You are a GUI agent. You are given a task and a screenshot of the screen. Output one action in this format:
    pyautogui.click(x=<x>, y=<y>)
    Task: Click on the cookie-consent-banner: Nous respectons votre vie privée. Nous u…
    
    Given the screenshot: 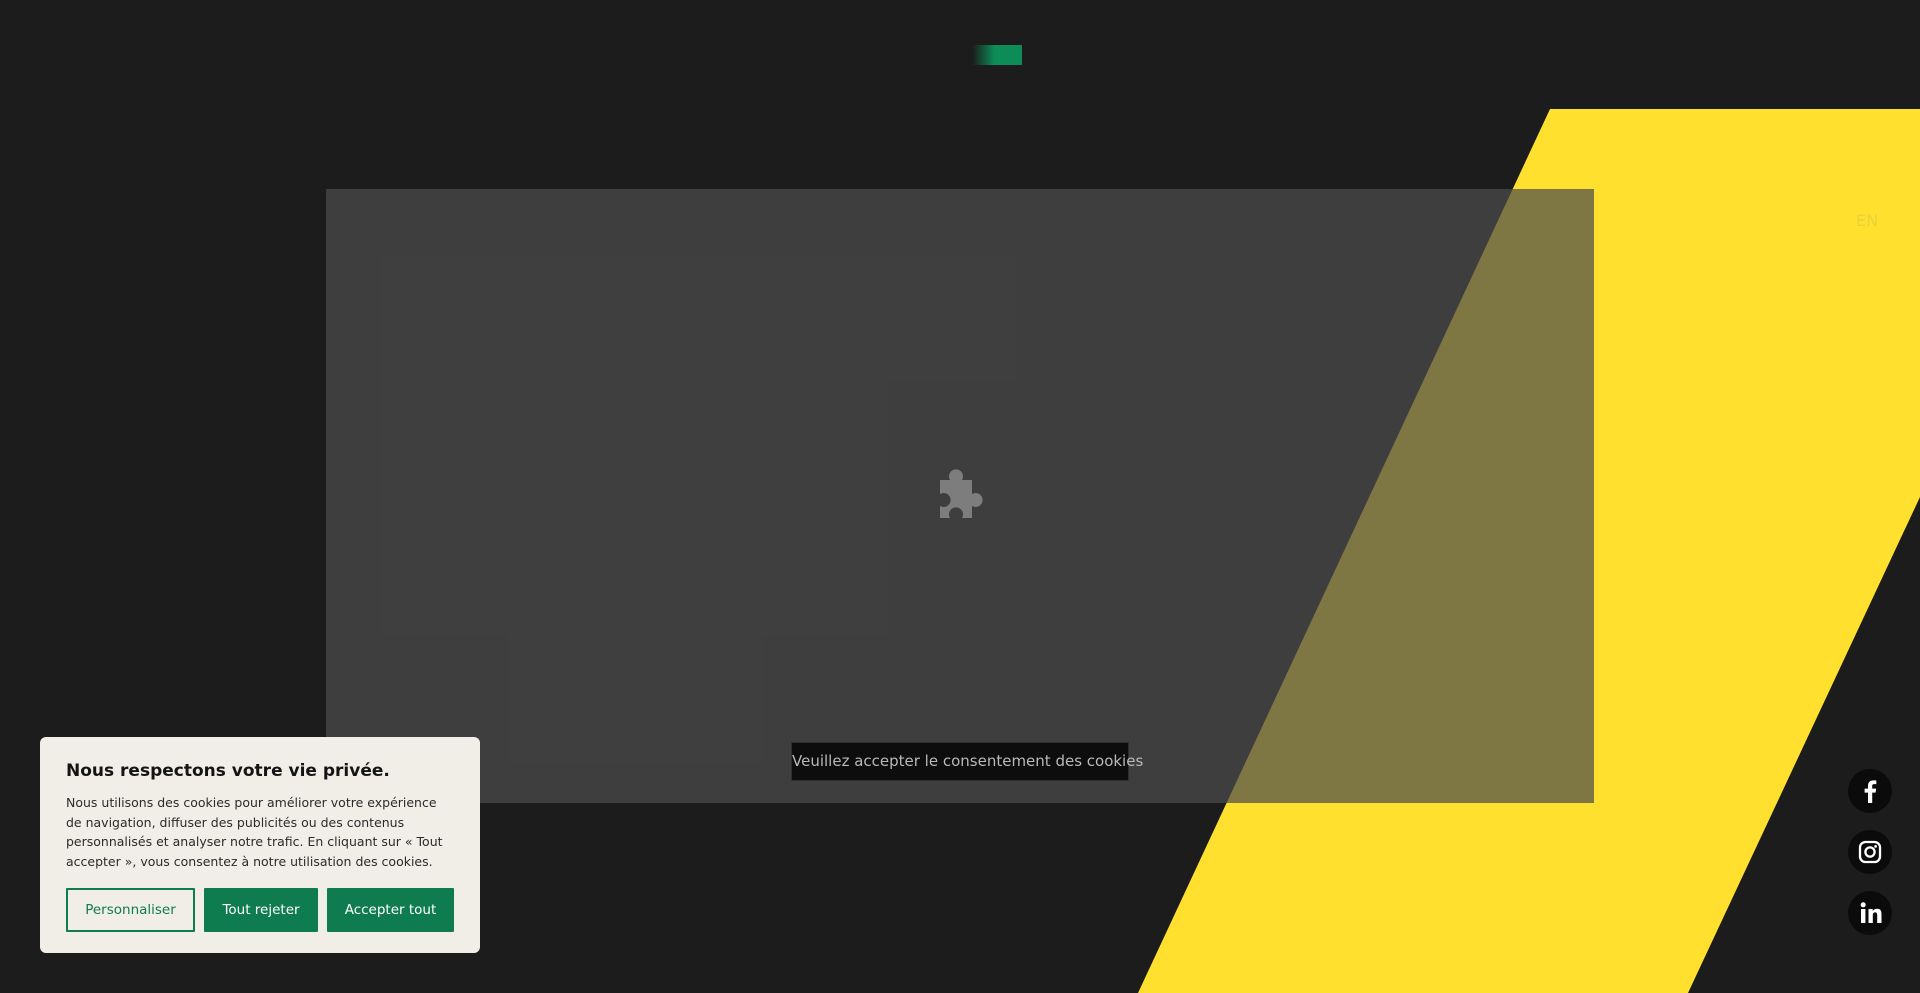 What is the action you would take?
    pyautogui.click(x=260, y=845)
    